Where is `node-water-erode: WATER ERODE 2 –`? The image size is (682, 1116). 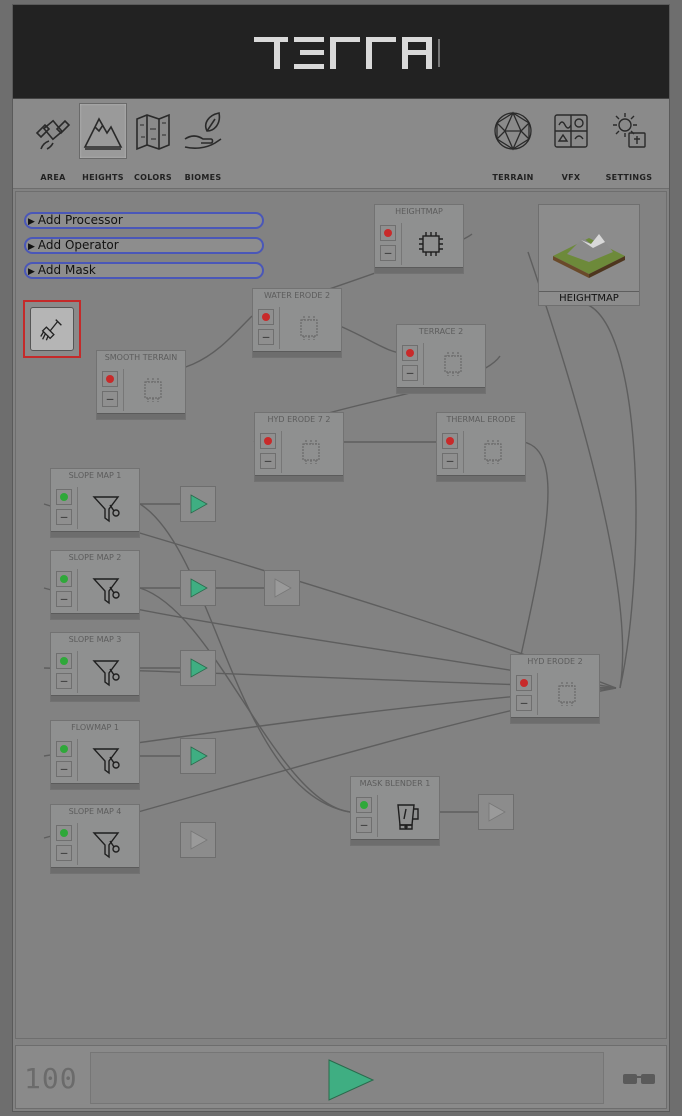
node-water-erode: WATER ERODE 2 – is located at coordinates (297, 323).